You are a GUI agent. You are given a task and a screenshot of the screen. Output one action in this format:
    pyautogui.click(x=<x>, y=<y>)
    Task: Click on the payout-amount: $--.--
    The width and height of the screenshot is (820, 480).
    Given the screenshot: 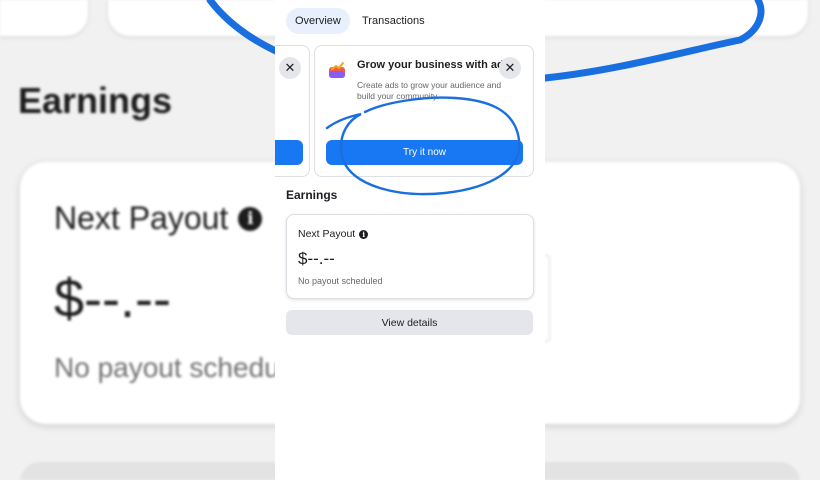 What is the action you would take?
    pyautogui.click(x=316, y=258)
    